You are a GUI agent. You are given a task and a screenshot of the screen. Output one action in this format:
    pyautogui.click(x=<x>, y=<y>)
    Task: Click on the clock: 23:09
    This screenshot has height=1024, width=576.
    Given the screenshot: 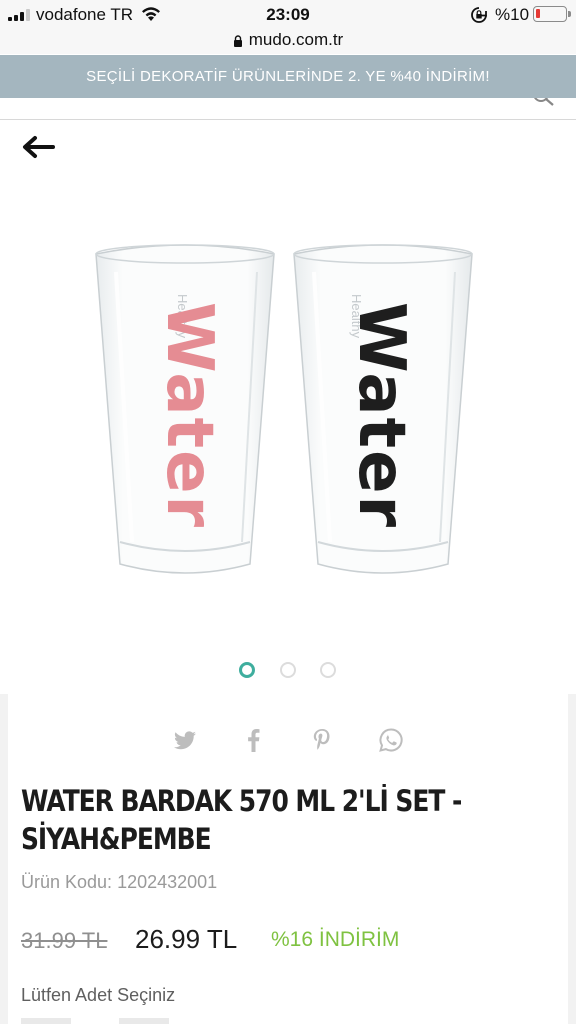 What is the action you would take?
    pyautogui.click(x=288, y=14)
    